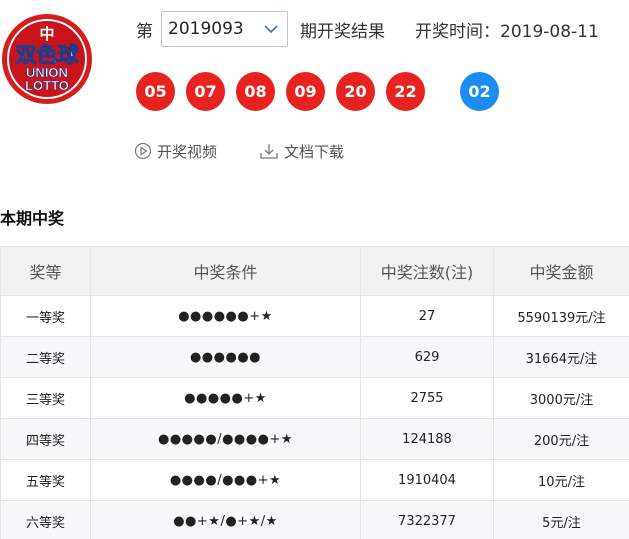  What do you see at coordinates (561, 271) in the screenshot?
I see `col-header-amount: 中奖金额` at bounding box center [561, 271].